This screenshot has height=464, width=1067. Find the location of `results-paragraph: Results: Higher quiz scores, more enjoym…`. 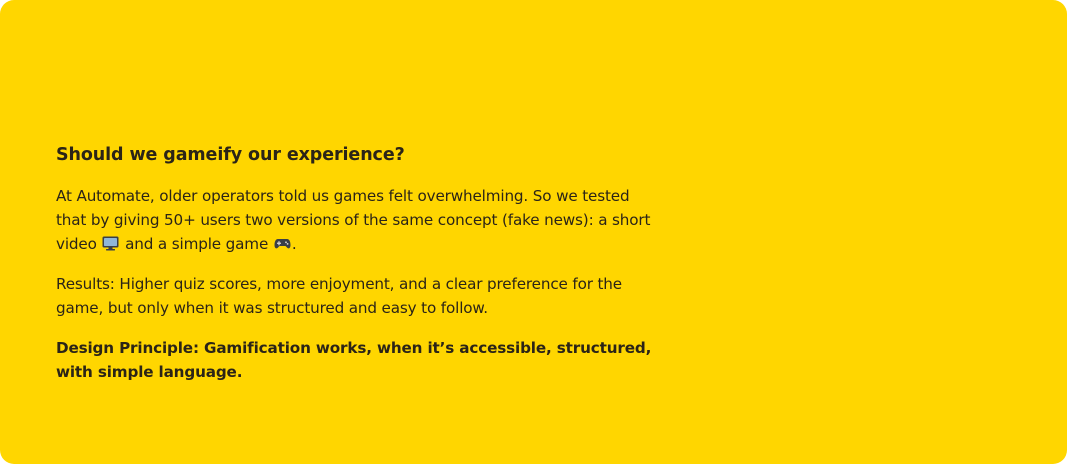

results-paragraph: Results: Higher quiz scores, more enjoym… is located at coordinates (339, 296).